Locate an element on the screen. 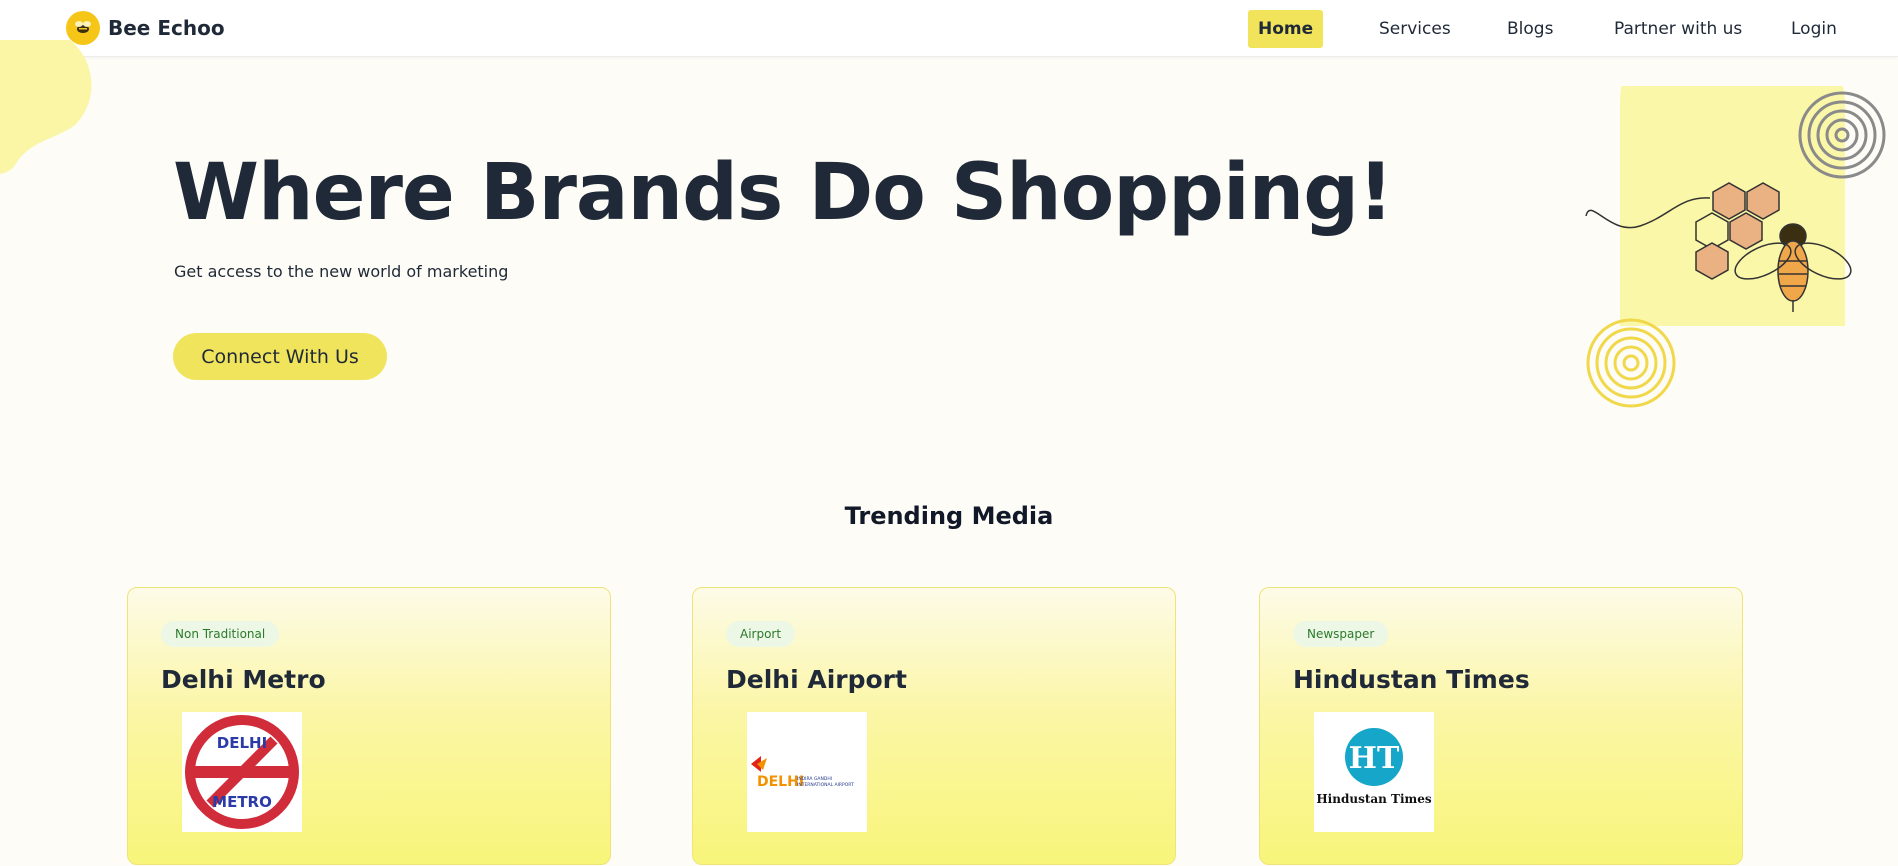  connect-with-us-button: Connect With Us is located at coordinates (280, 356).